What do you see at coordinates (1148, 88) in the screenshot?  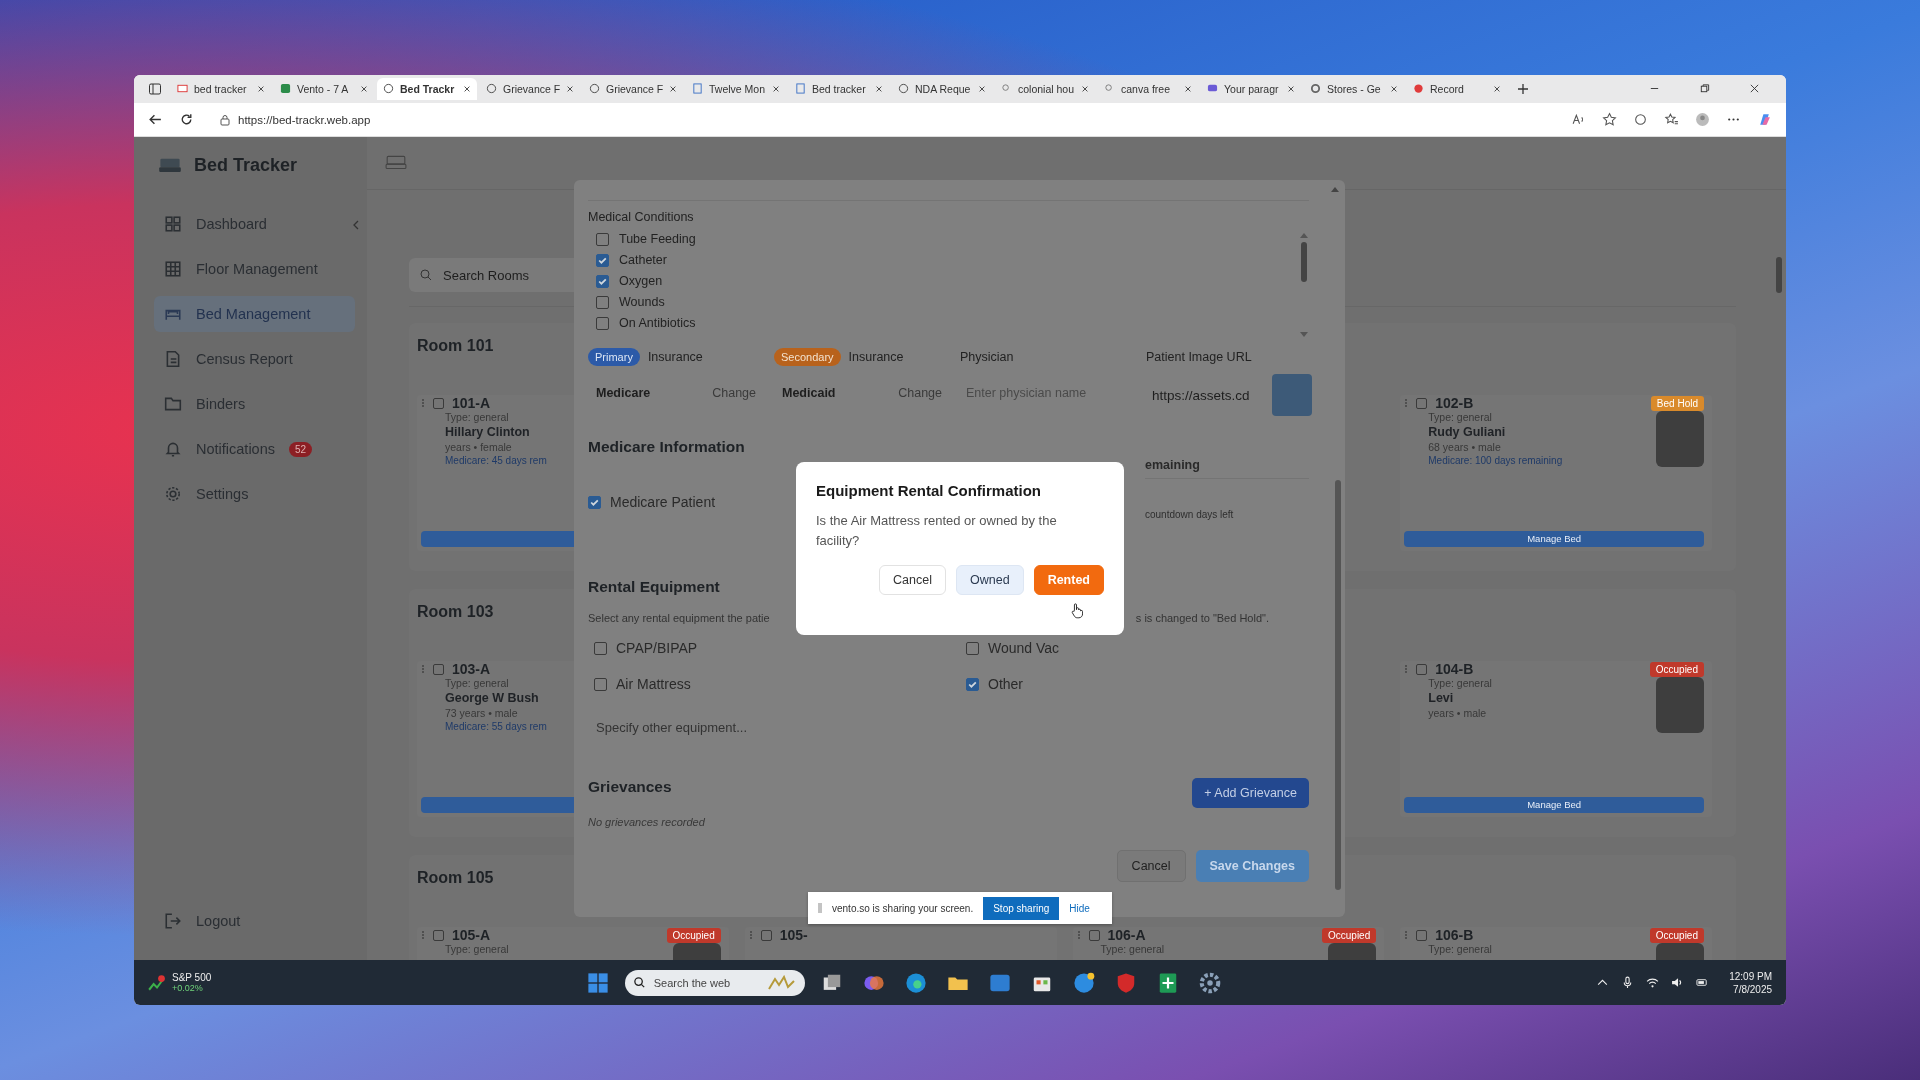 I see `browser-tab: canva free` at bounding box center [1148, 88].